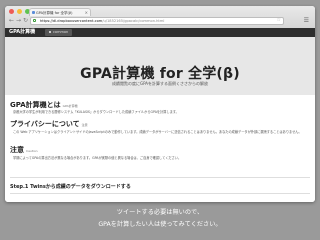 The height and width of the screenshot is (240, 320). What do you see at coordinates (160, 212) in the screenshot?
I see `caption-line-1: ツイートする必要は無いので、` at bounding box center [160, 212].